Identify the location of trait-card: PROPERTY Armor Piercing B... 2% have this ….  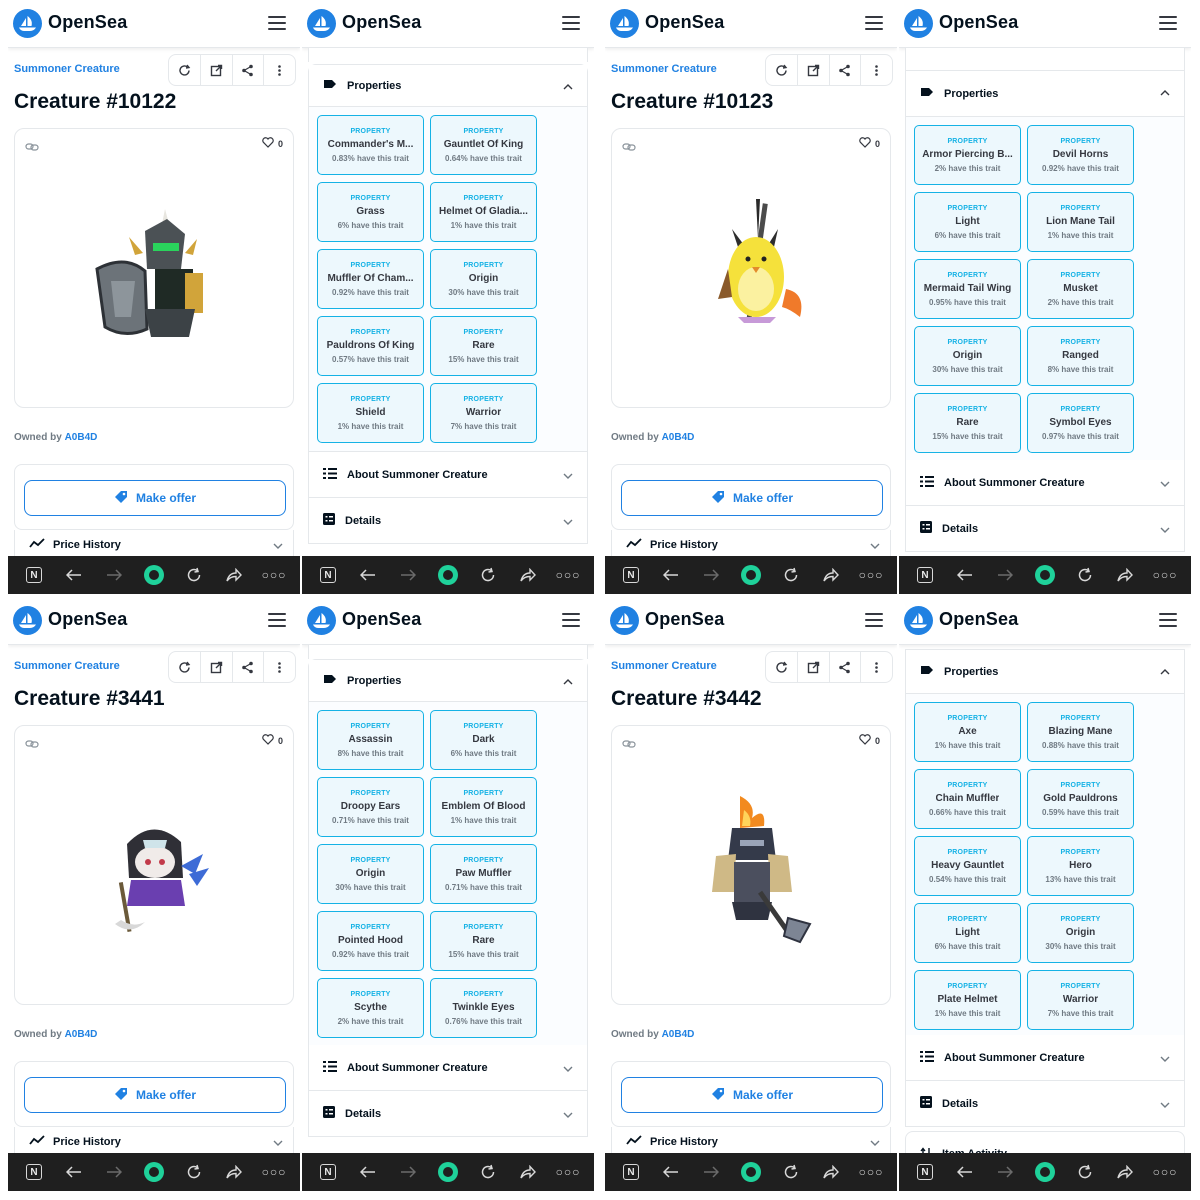
(967, 155).